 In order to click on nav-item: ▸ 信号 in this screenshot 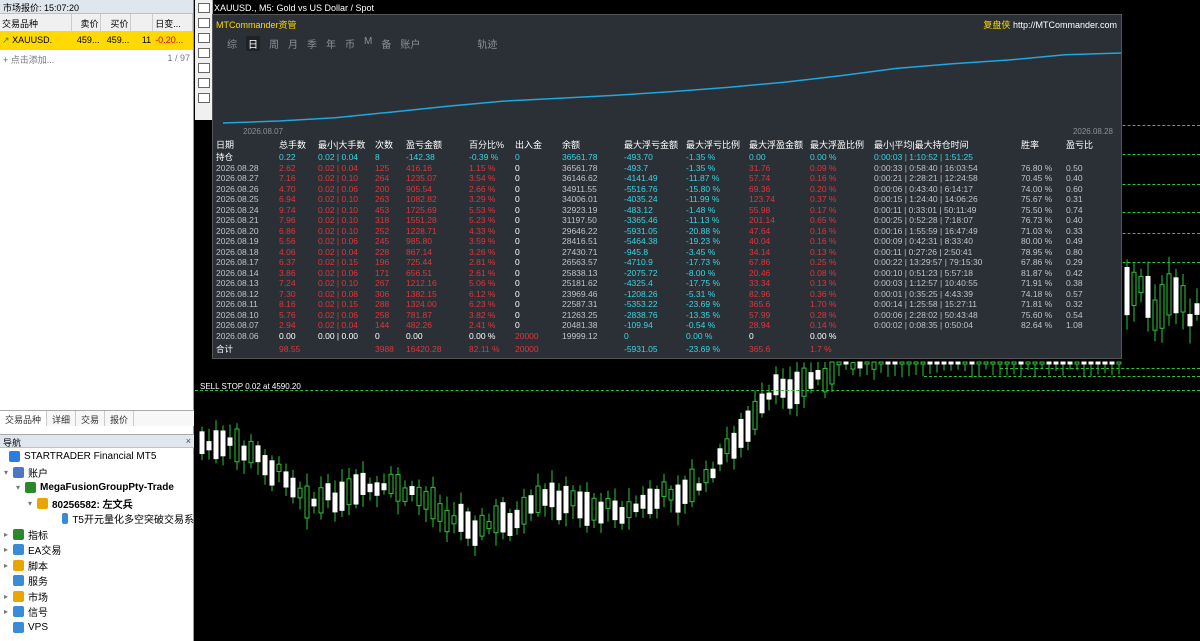, I will do `click(97, 612)`.